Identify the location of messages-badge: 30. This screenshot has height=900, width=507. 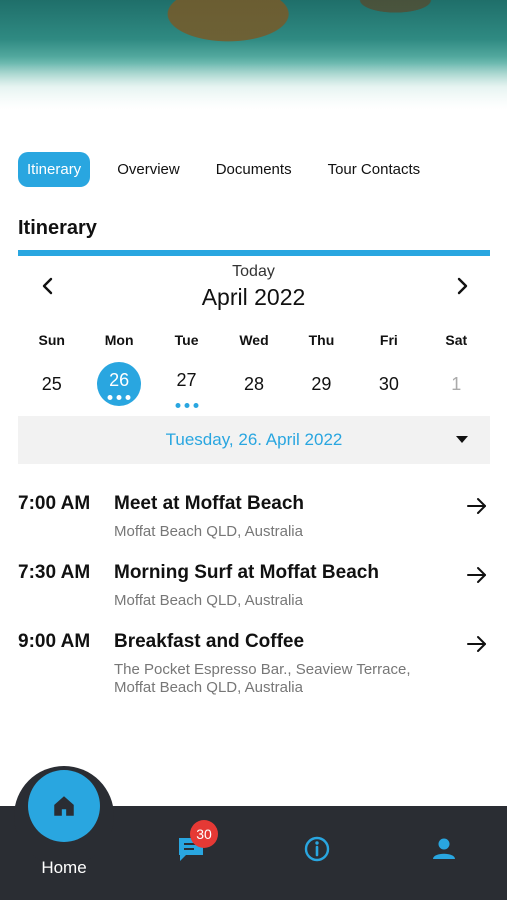
(204, 834).